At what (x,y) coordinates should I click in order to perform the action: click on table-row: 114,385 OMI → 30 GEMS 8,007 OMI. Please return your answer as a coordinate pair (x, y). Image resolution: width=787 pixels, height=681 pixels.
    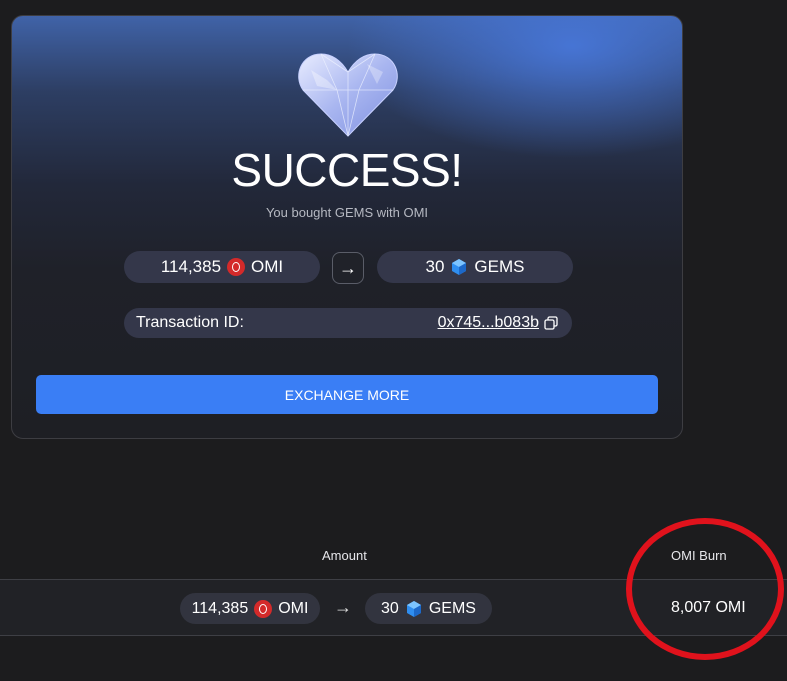
    Looking at the image, I should click on (393, 607).